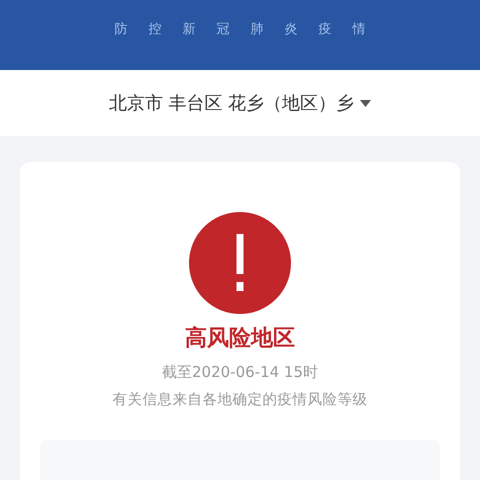  Describe the element at coordinates (366, 103) in the screenshot. I see `caret-icon` at that location.